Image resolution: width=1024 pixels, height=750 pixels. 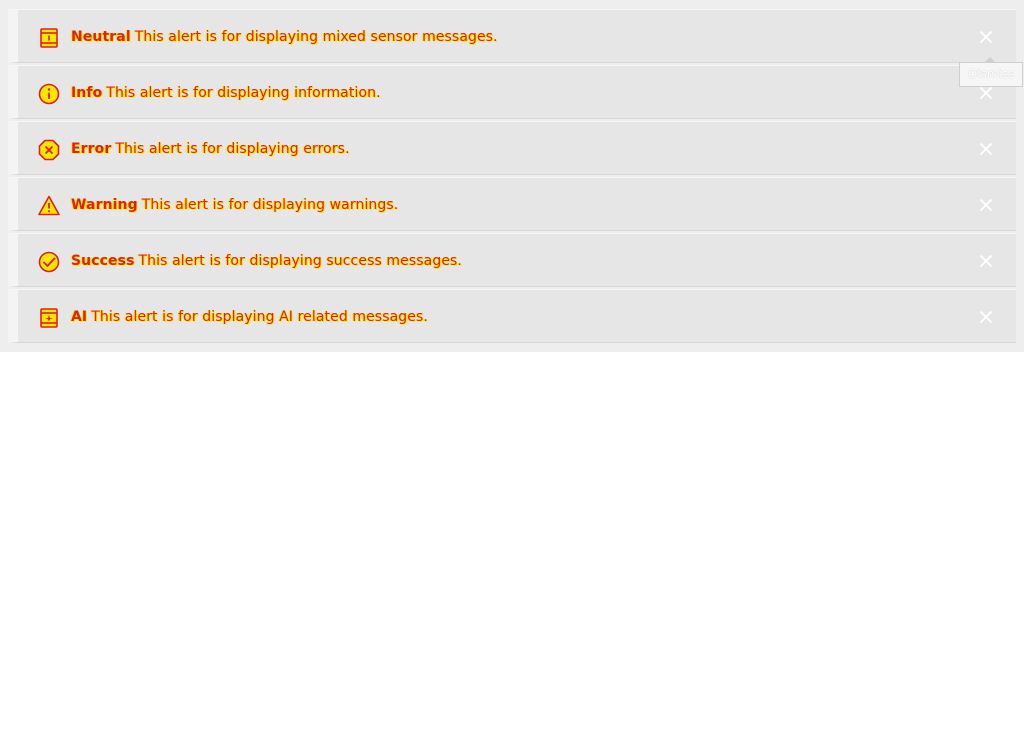 What do you see at coordinates (49, 150) in the screenshot?
I see `error-icon` at bounding box center [49, 150].